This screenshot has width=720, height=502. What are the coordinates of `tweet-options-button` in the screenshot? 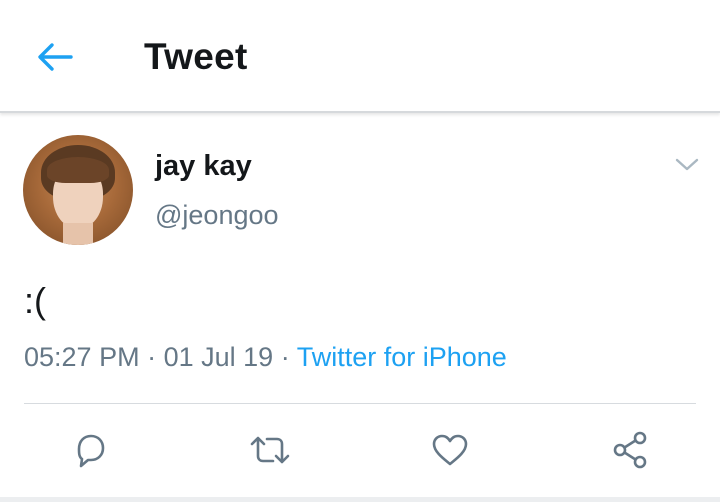 It's located at (687, 165).